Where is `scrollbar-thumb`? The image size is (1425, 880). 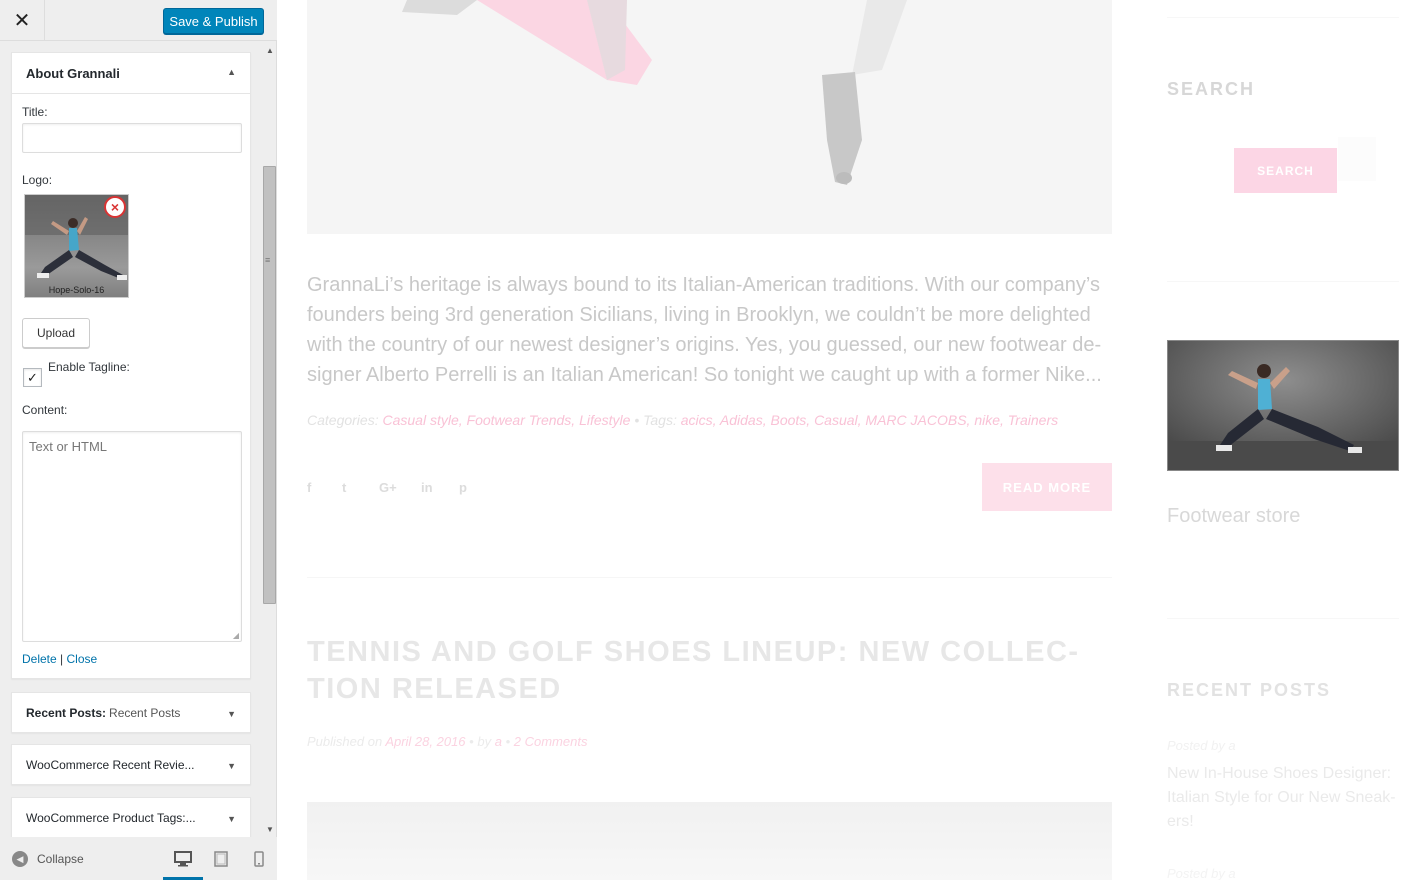 scrollbar-thumb is located at coordinates (269, 385).